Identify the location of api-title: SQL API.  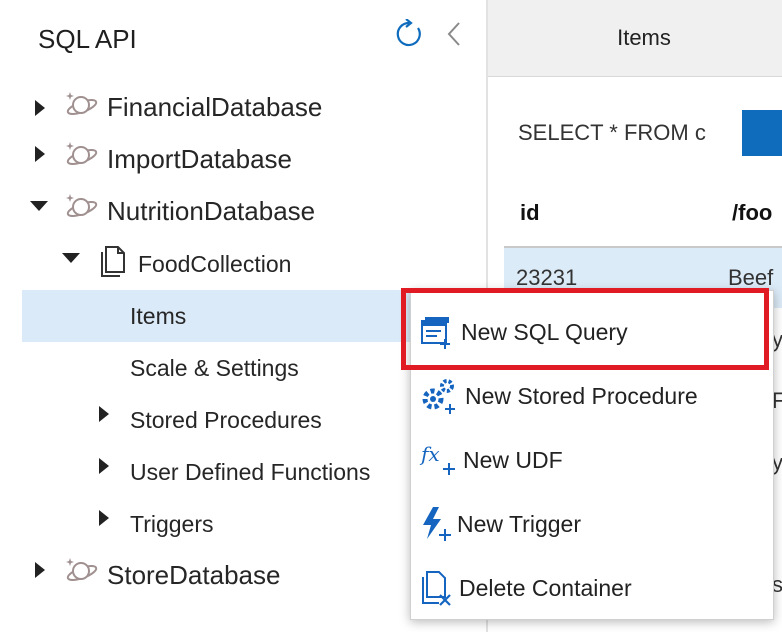
(87, 39).